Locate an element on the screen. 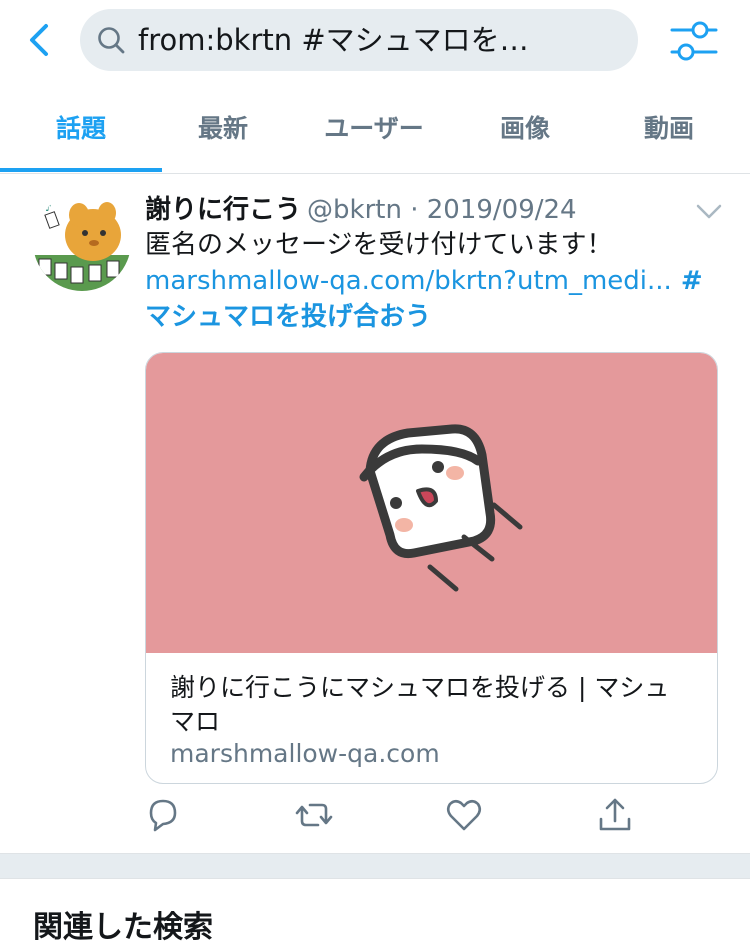 The width and height of the screenshot is (750, 951). author-handle-date: @bkrtn · 2019/09/24 is located at coordinates (442, 210).